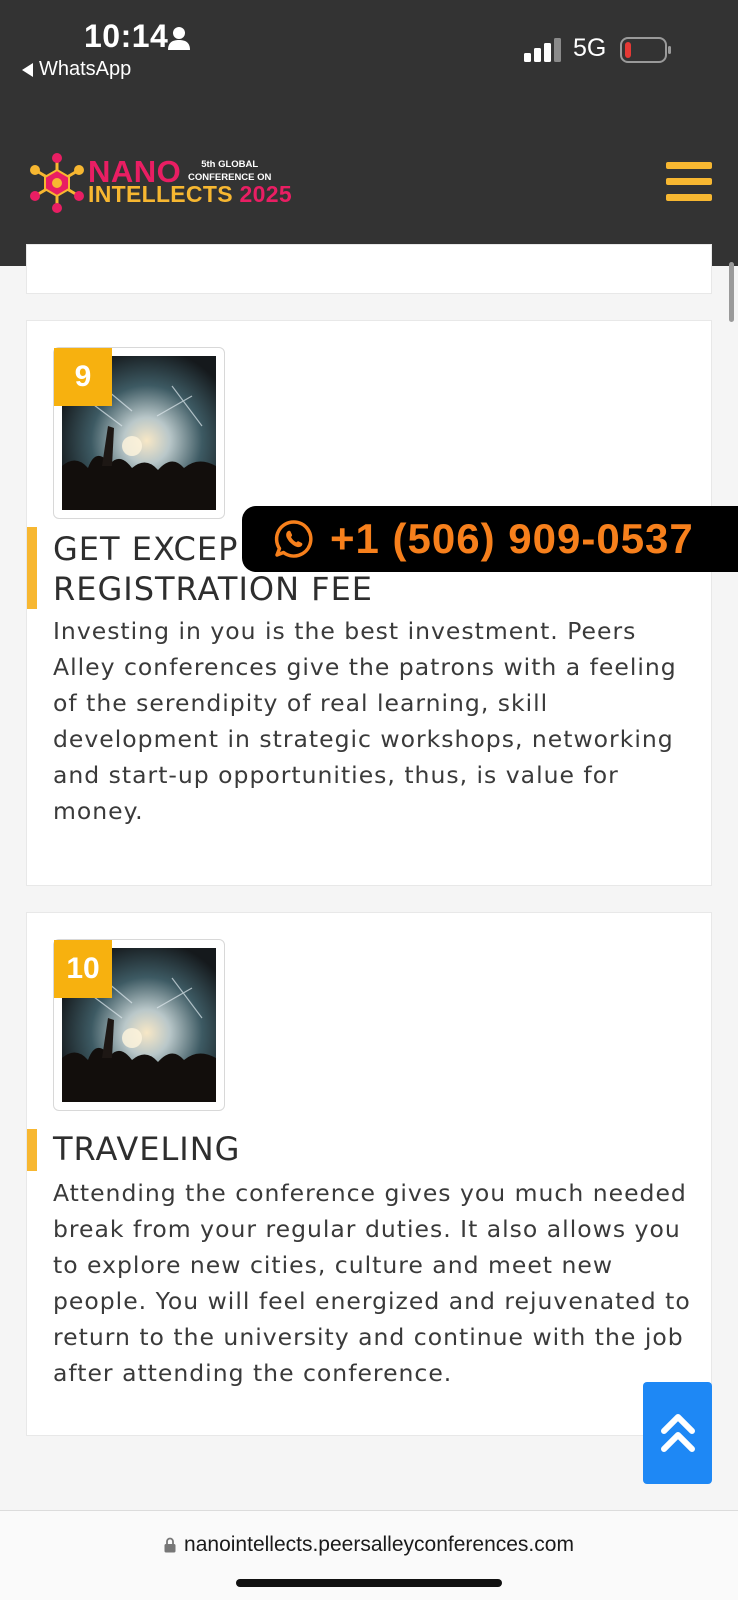 The height and width of the screenshot is (1600, 738). I want to click on signal-strength-icon, so click(542, 50).